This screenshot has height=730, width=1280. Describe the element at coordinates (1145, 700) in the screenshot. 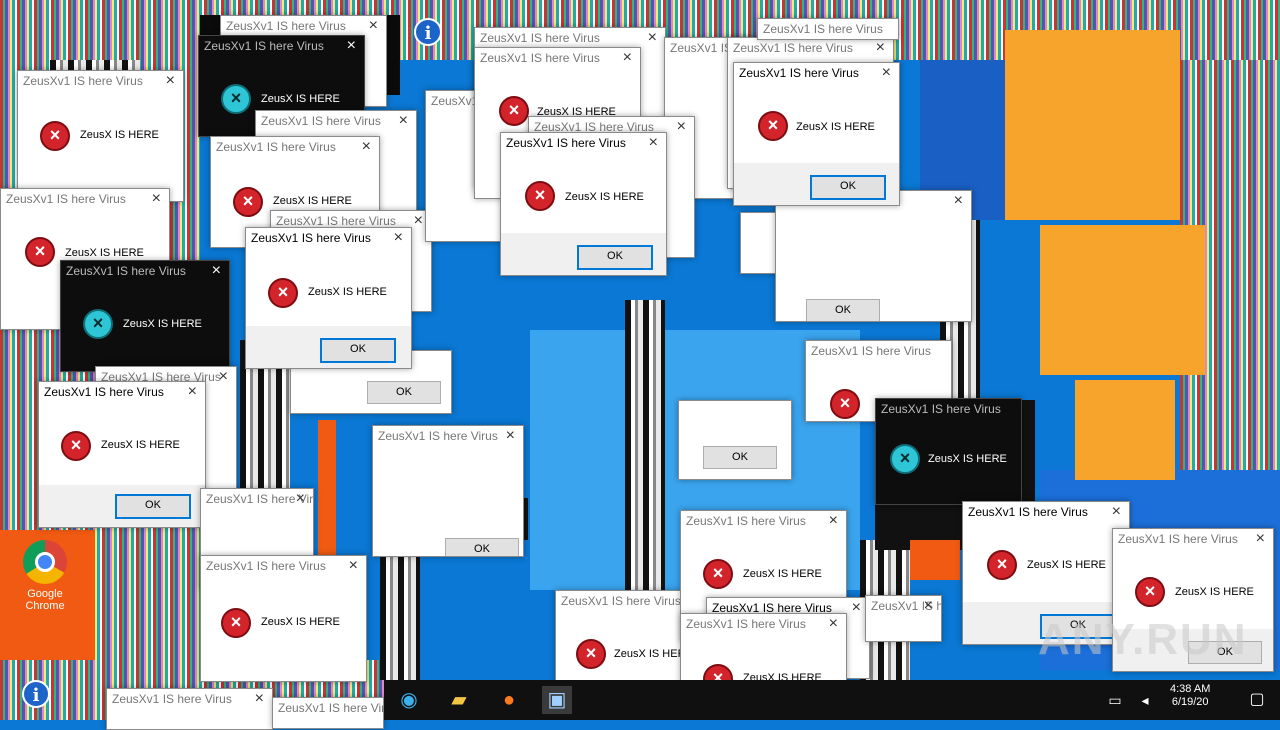

I see `volume-icon: ◂` at that location.